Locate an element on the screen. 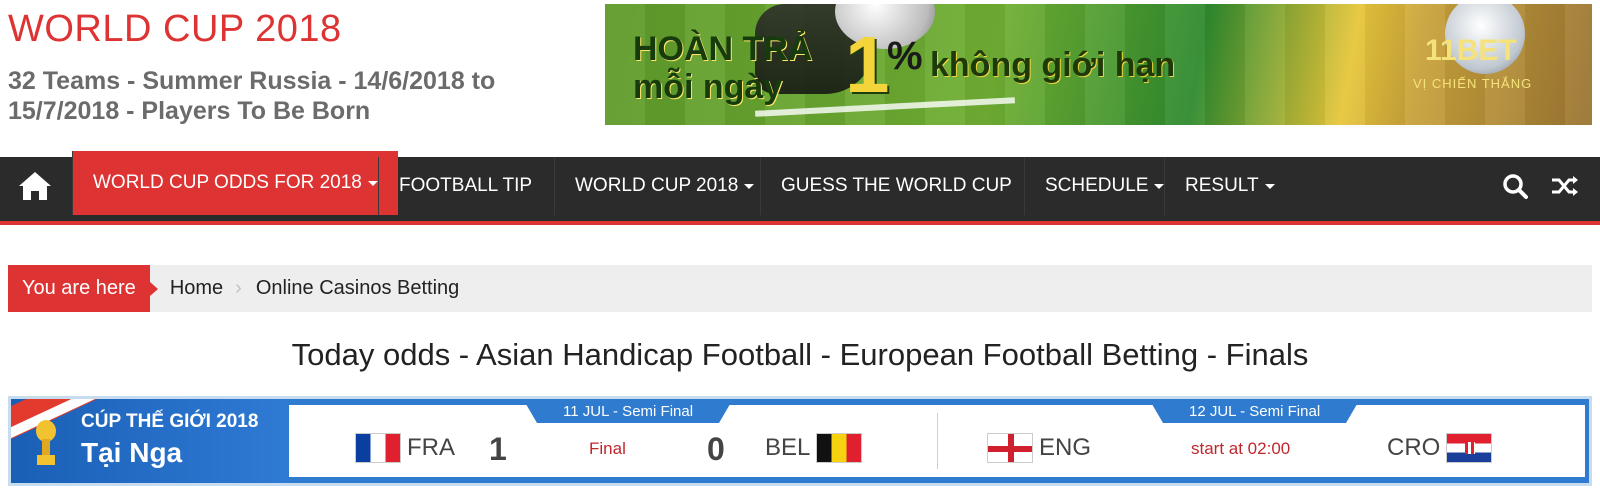 The width and height of the screenshot is (1600, 493). nav-item-result: RESULT is located at coordinates (1229, 186).